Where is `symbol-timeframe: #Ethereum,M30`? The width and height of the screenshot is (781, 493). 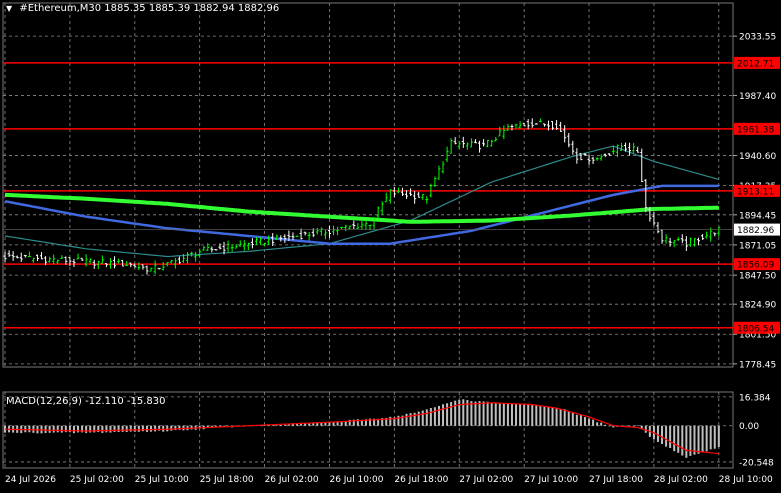 symbol-timeframe: #Ethereum,M30 is located at coordinates (60, 8).